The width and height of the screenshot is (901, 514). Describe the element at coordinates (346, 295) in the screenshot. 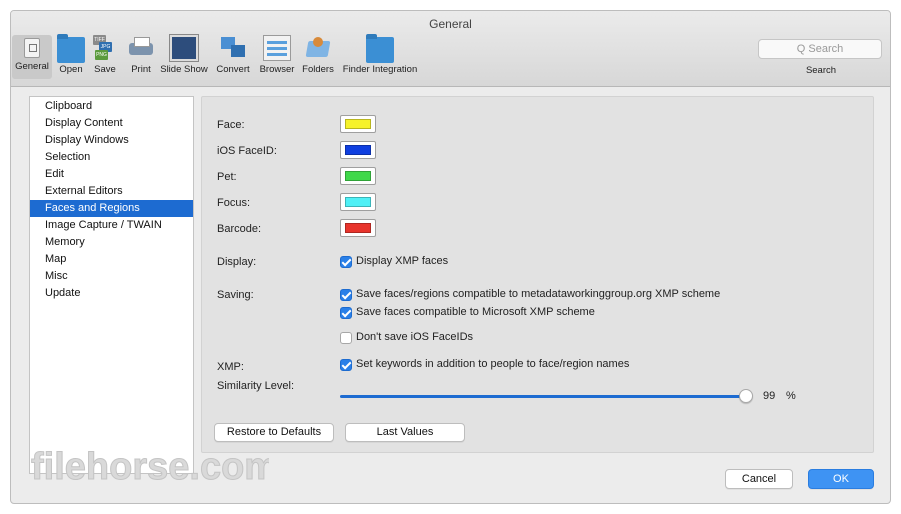

I see `save-mwg-checkbox` at that location.